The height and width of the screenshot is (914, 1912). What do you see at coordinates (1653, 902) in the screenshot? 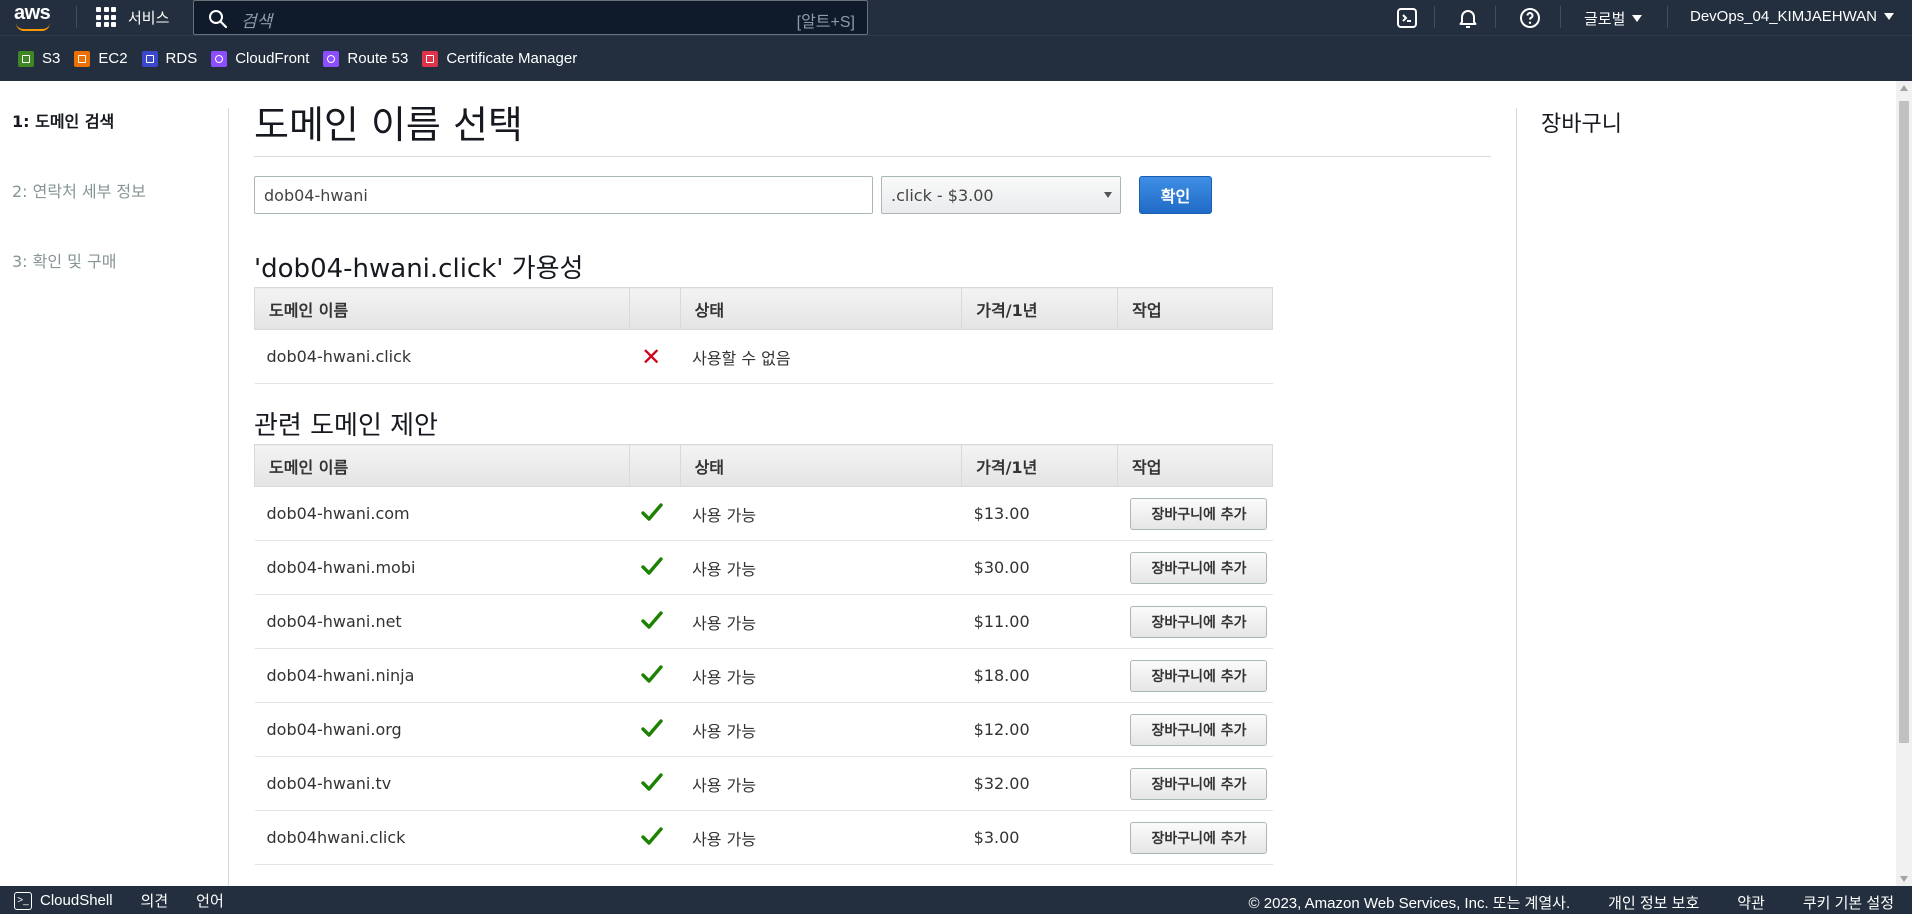
I see `privacy-link: 개인 정보 보호` at bounding box center [1653, 902].